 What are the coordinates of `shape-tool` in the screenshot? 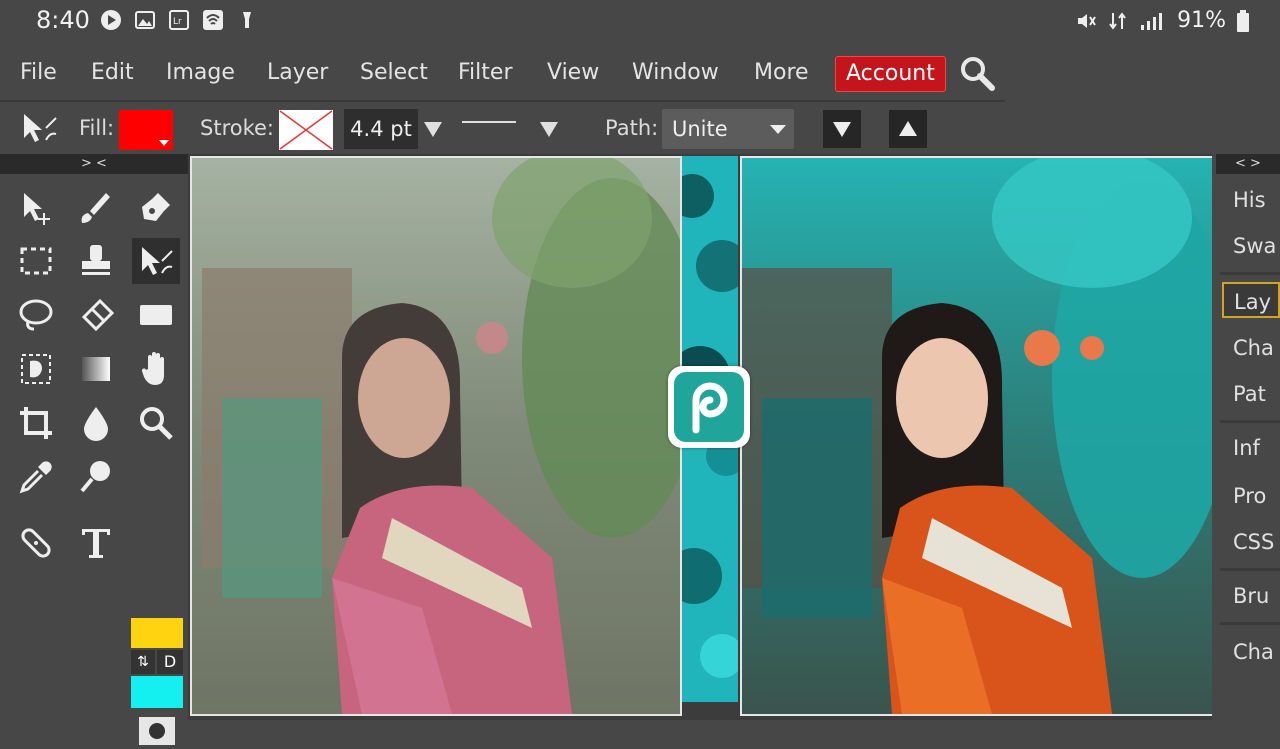 It's located at (156, 315).